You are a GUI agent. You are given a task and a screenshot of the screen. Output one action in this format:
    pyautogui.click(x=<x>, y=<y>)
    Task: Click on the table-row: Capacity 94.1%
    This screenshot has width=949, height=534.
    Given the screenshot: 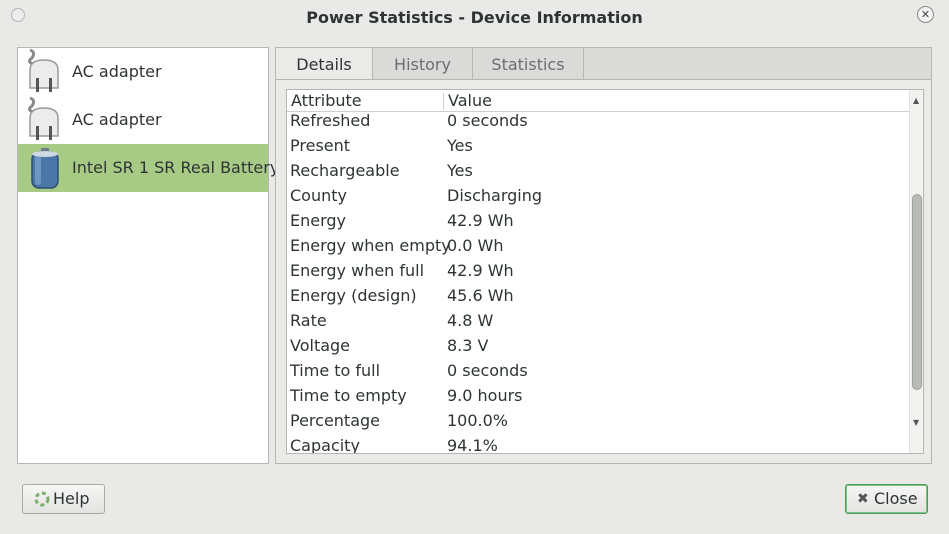 What is the action you would take?
    pyautogui.click(x=598, y=443)
    